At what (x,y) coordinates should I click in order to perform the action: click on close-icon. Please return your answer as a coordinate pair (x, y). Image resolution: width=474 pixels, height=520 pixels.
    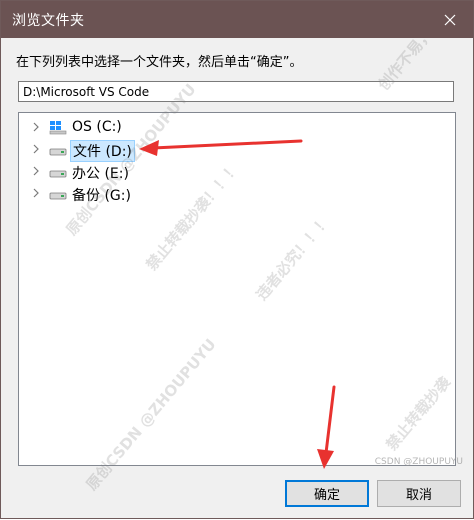
    Looking at the image, I should click on (450, 19).